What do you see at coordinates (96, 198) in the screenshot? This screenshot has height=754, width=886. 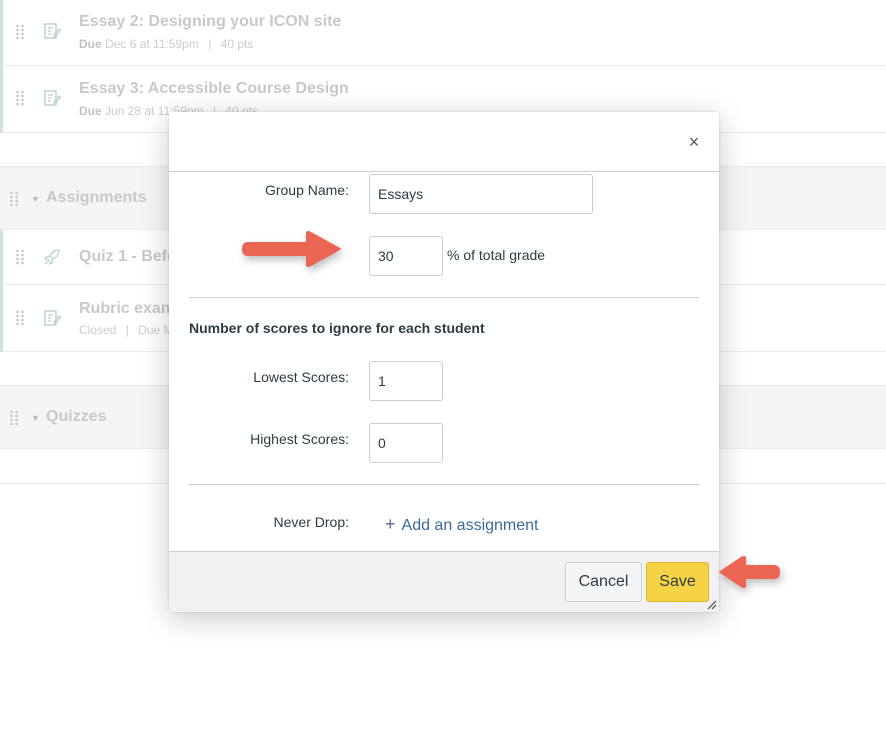 I see `group-title: Assignments` at bounding box center [96, 198].